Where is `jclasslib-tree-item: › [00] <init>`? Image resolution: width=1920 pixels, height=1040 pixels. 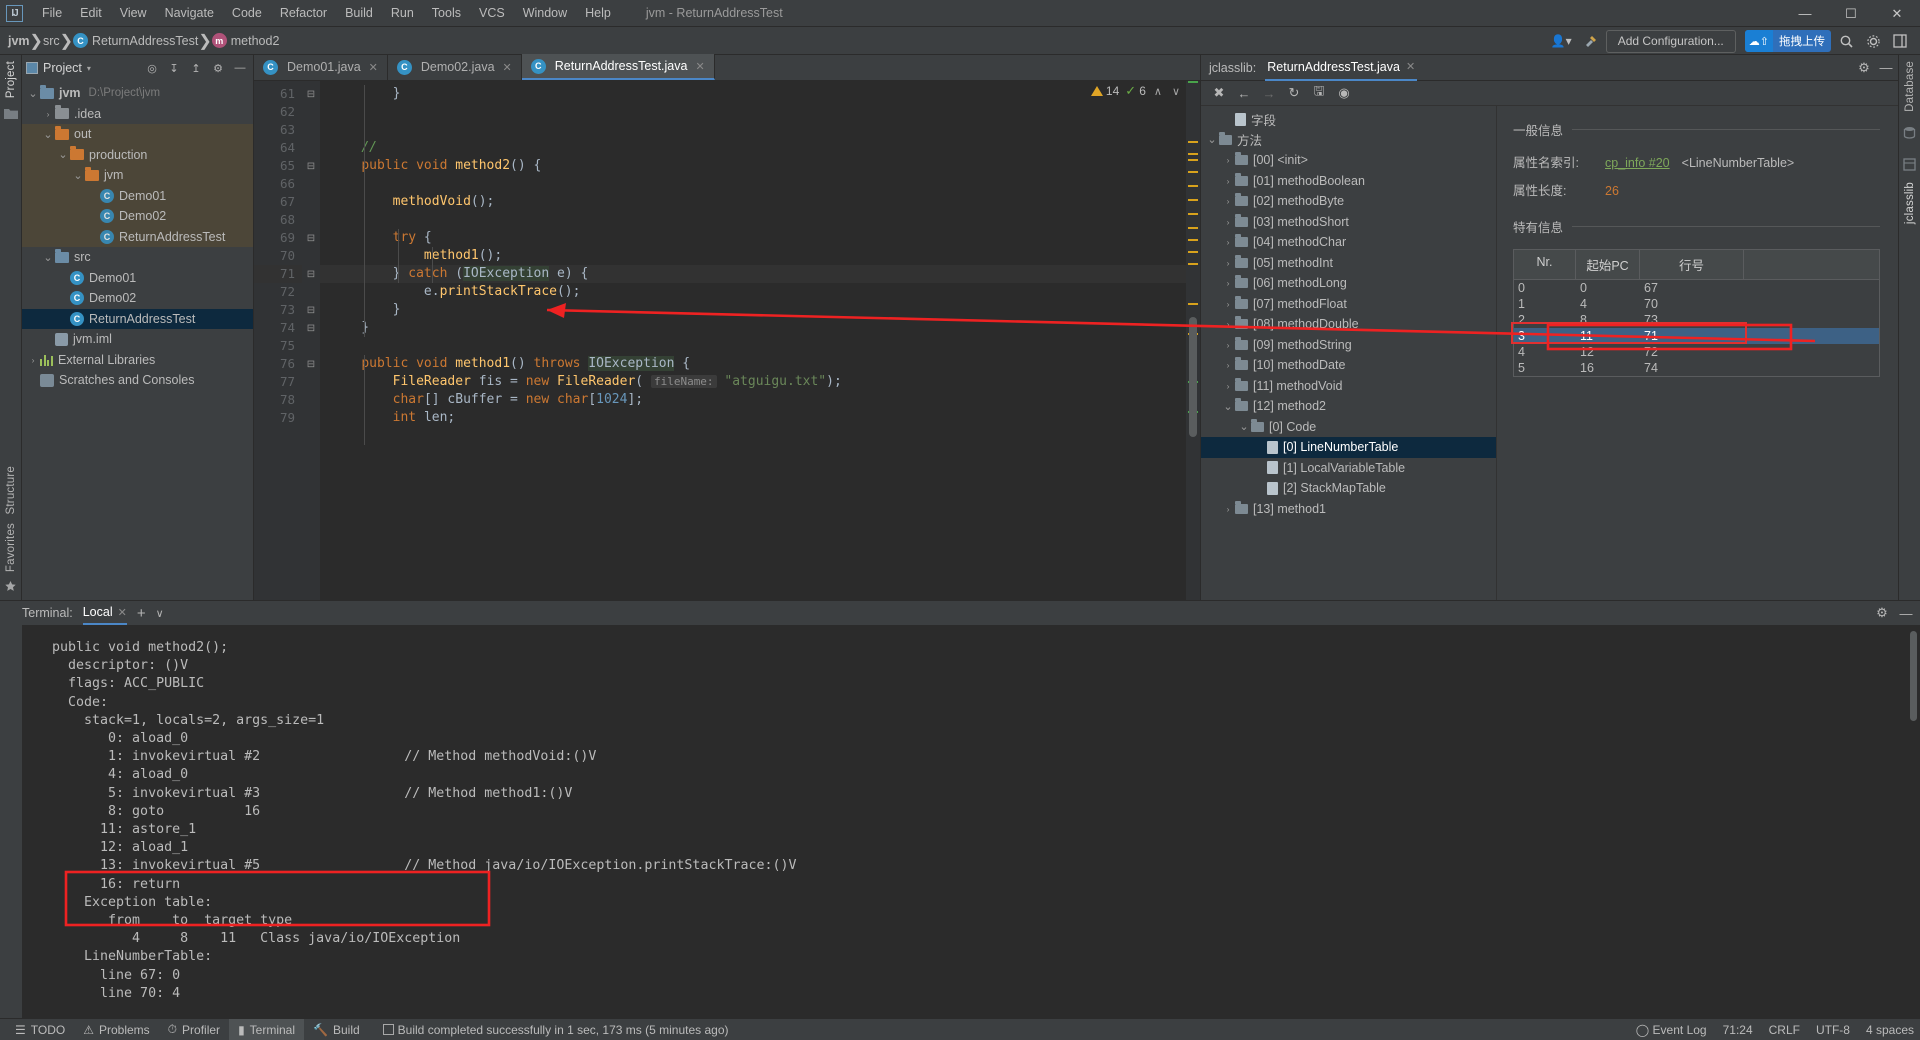
jclasslib-tree-item: › [00] <init> is located at coordinates (1348, 160).